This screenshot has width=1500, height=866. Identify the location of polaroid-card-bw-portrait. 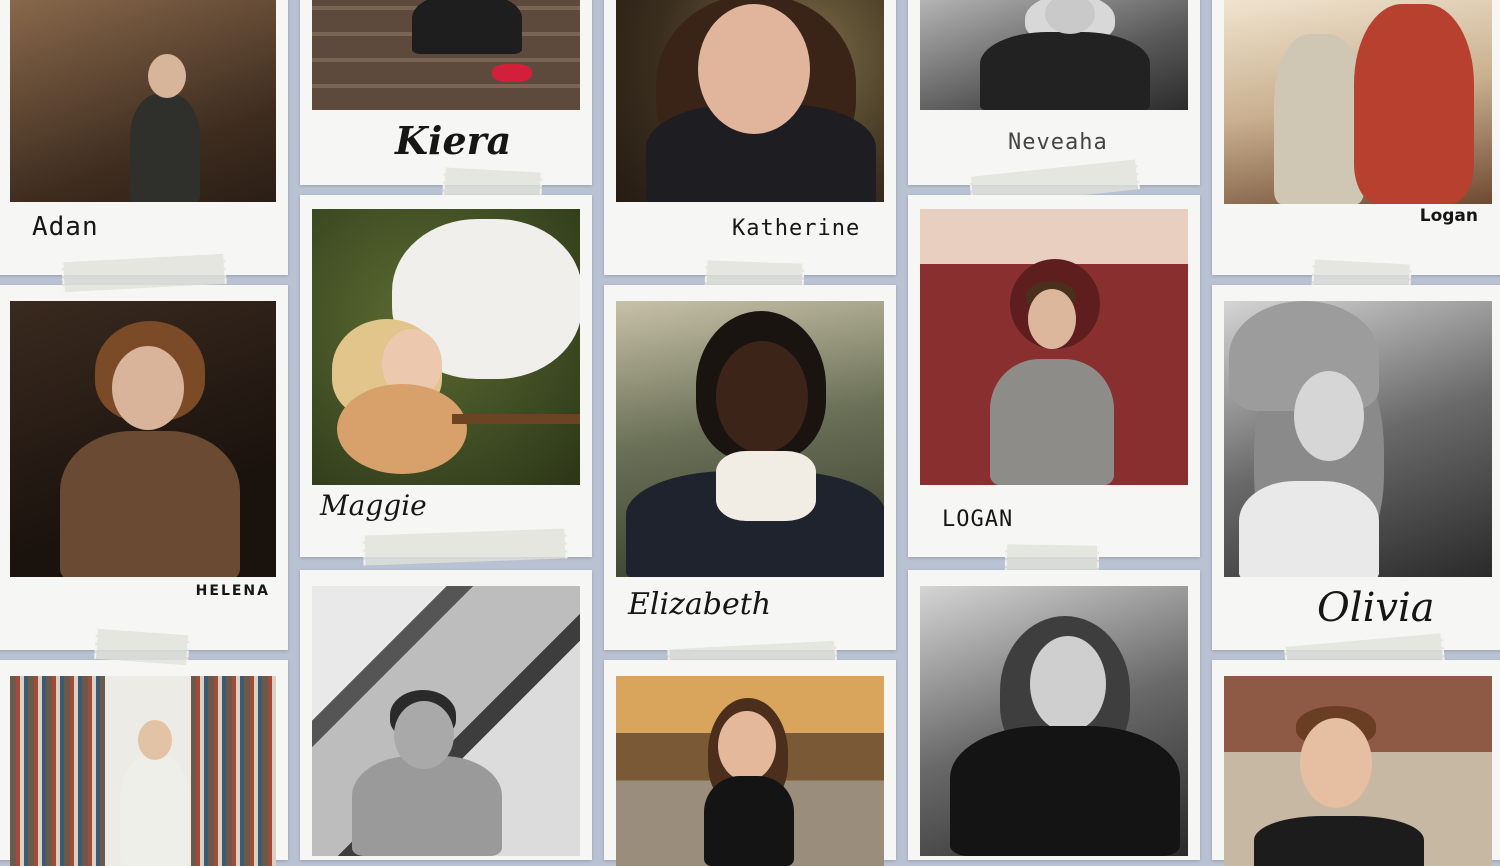
(1054, 715).